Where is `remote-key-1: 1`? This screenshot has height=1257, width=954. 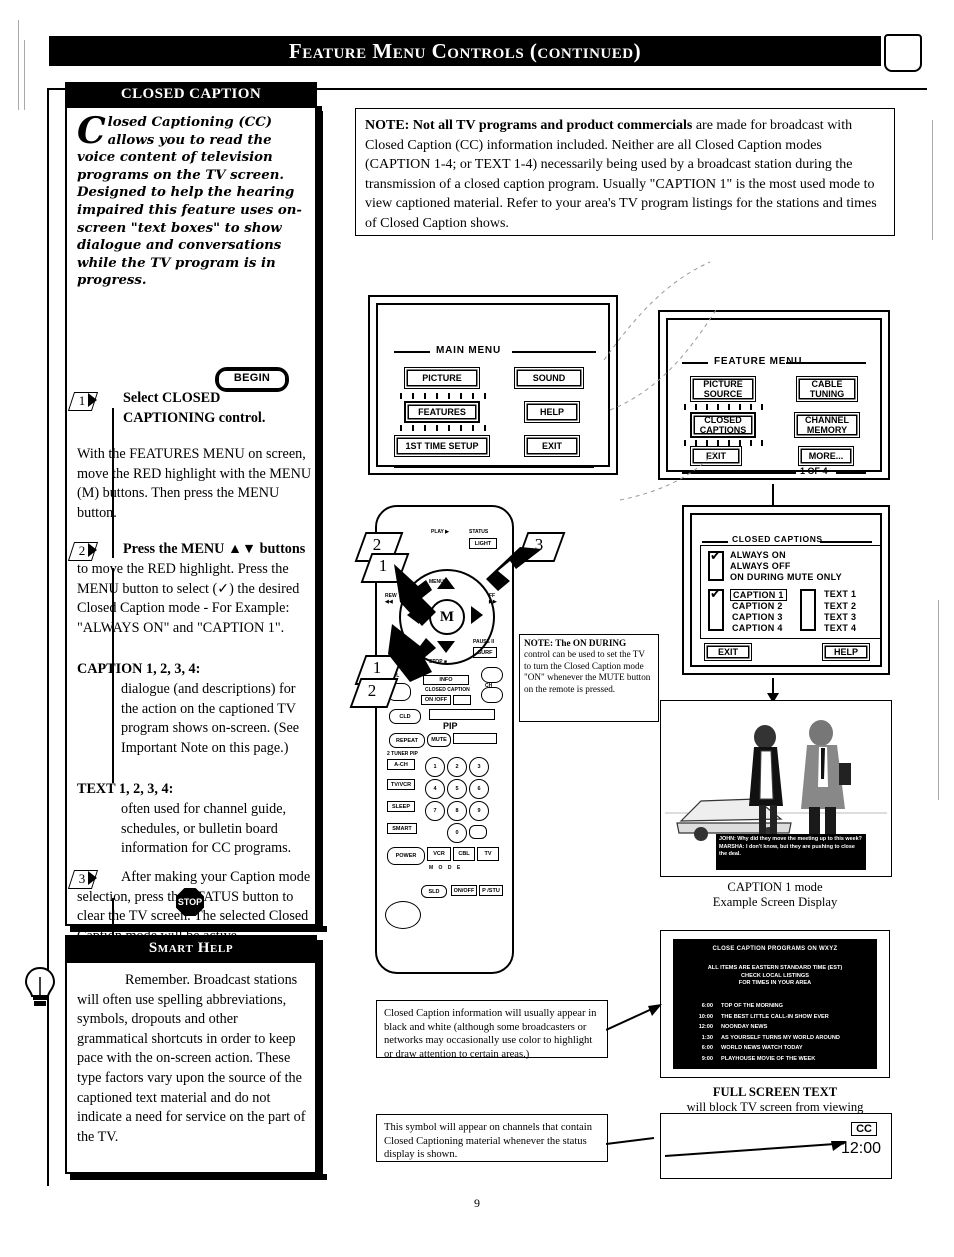
remote-key-1: 1 is located at coordinates (435, 767).